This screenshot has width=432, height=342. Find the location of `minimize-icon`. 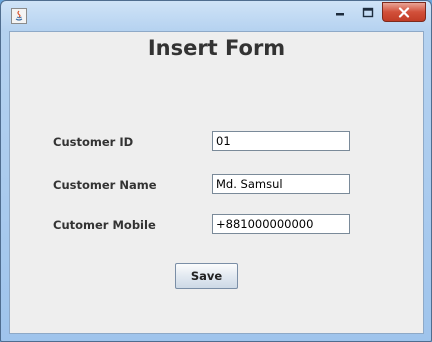

minimize-icon is located at coordinates (340, 14).